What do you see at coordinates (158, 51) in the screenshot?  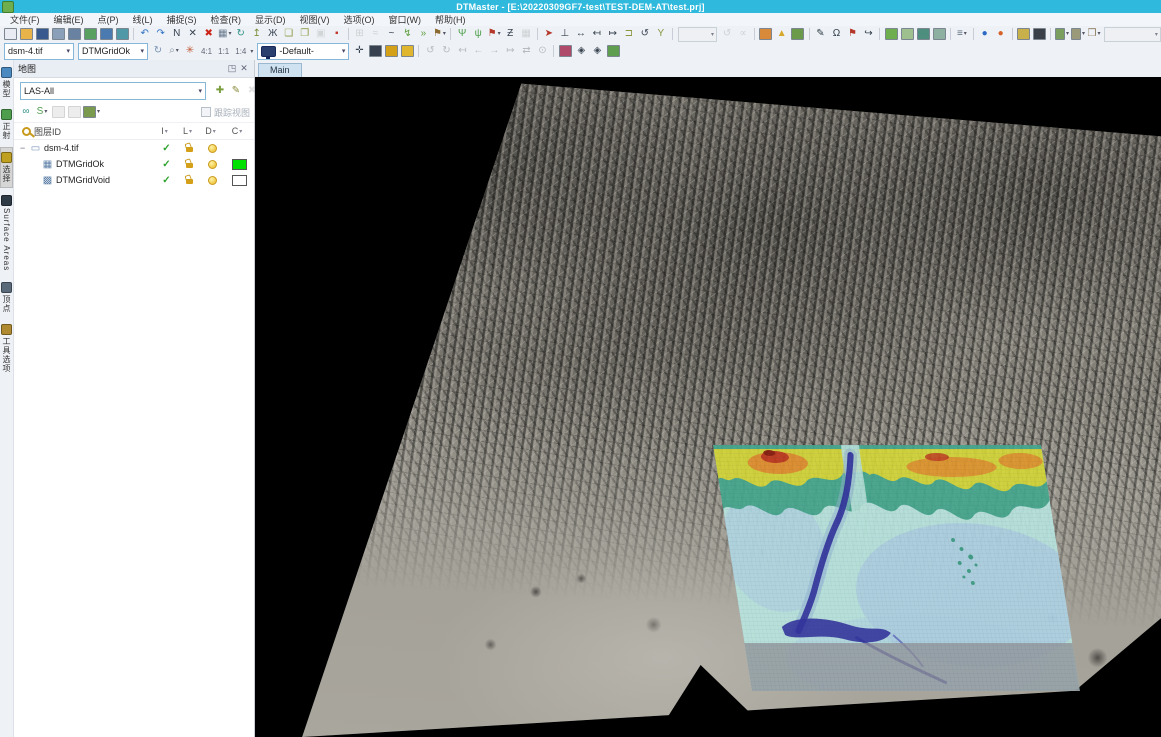 I see `auto-refresh: ↻` at bounding box center [158, 51].